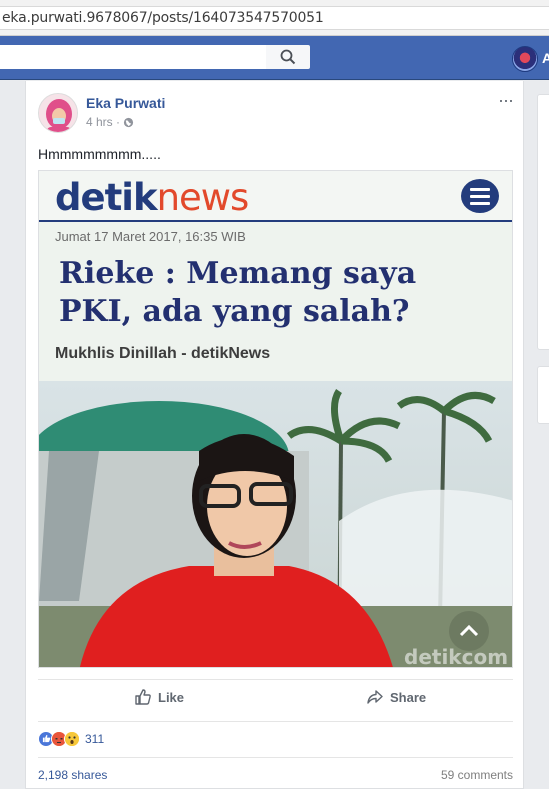 The height and width of the screenshot is (789, 549). I want to click on like-button: Like, so click(159, 697).